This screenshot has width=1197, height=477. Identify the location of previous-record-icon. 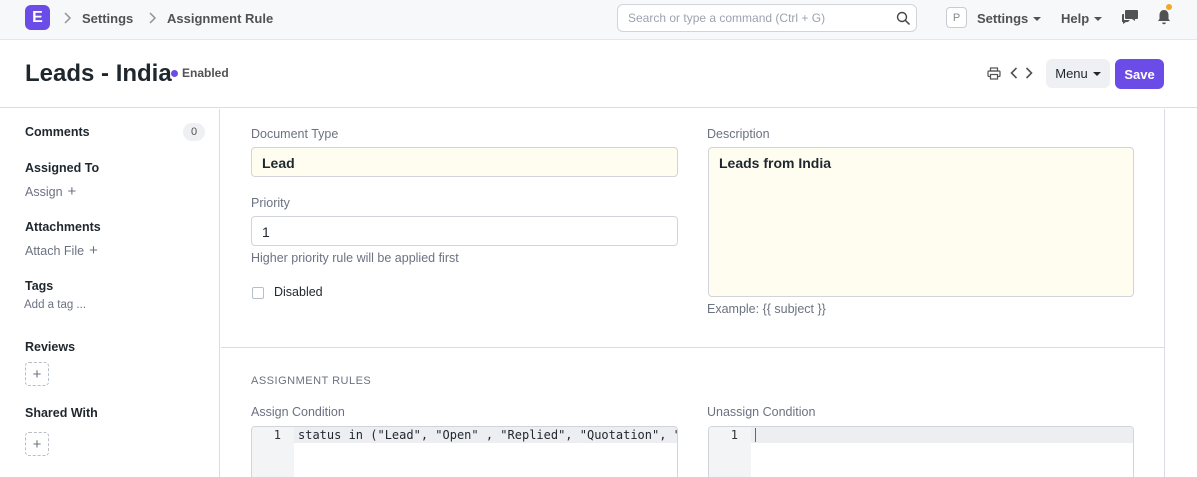
(1014, 73).